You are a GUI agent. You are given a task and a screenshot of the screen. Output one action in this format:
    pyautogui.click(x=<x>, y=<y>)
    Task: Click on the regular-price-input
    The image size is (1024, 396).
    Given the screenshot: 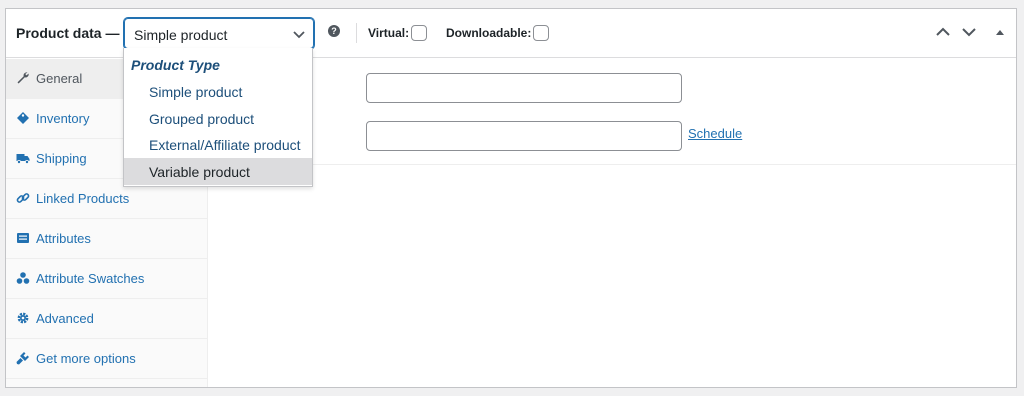 What is the action you would take?
    pyautogui.click(x=524, y=88)
    